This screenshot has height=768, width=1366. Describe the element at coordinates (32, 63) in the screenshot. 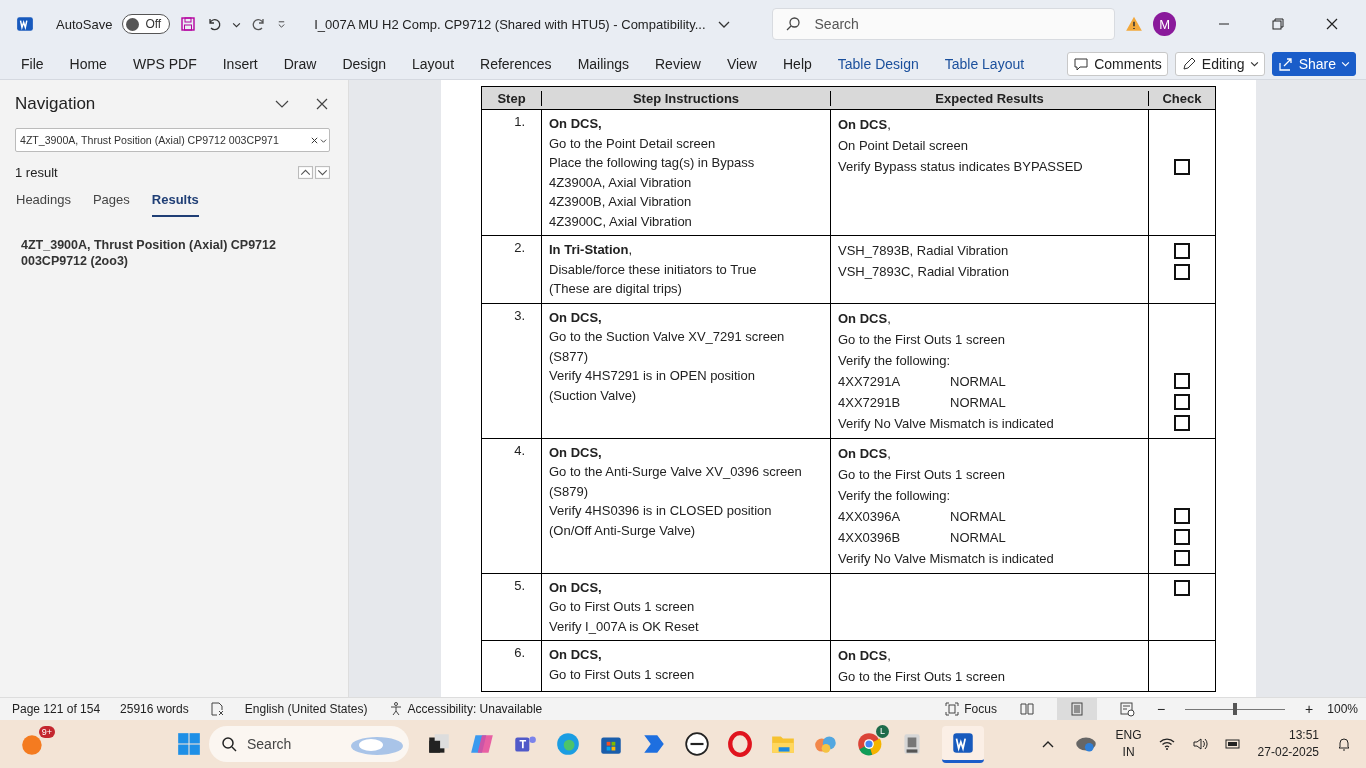

I see `ribbon-tab: File` at that location.